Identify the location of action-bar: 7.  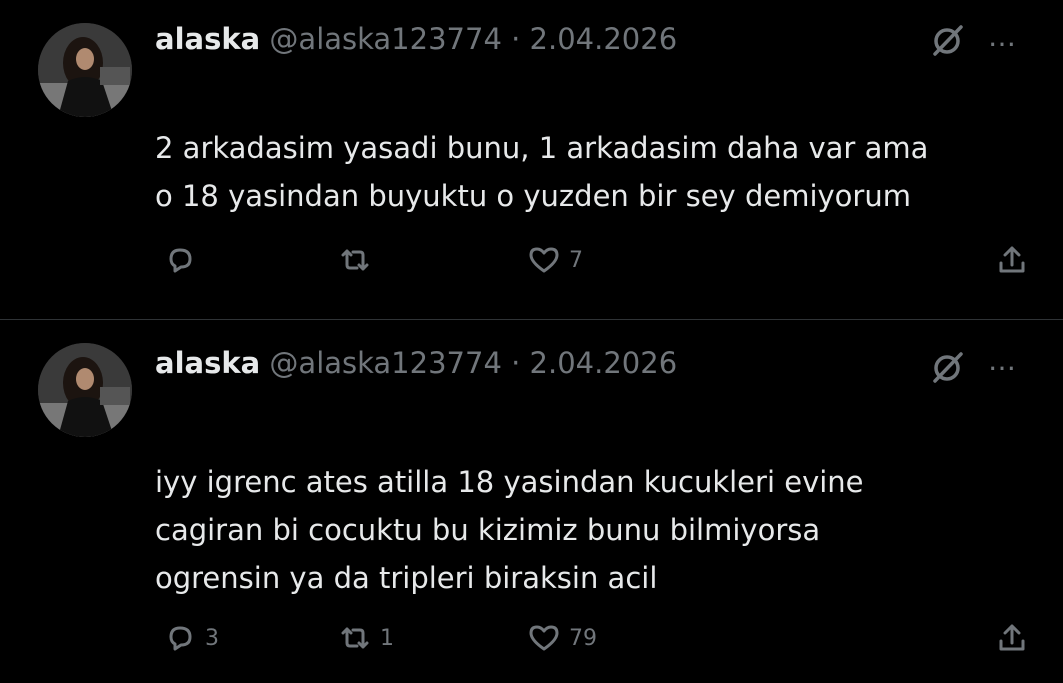
(531, 260).